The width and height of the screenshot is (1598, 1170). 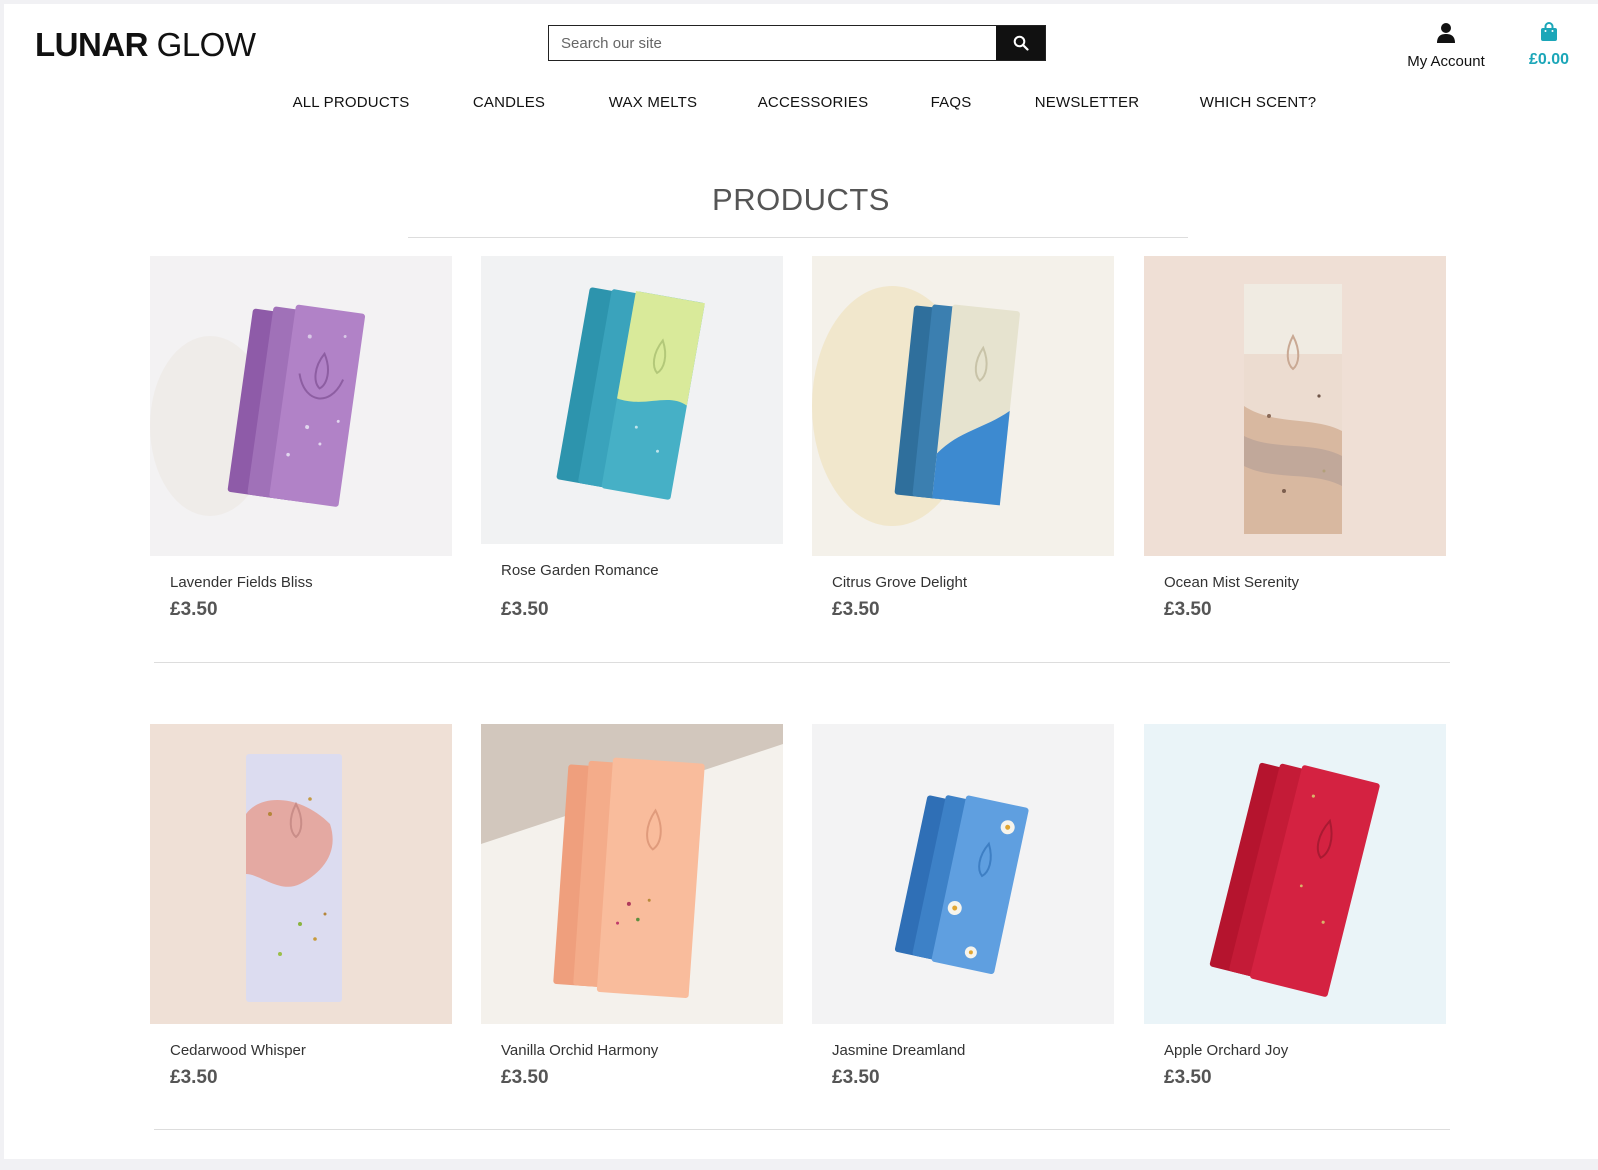 I want to click on product-card-apple-orchard: Apple Orchard Joy £3.50, so click(x=1295, y=906).